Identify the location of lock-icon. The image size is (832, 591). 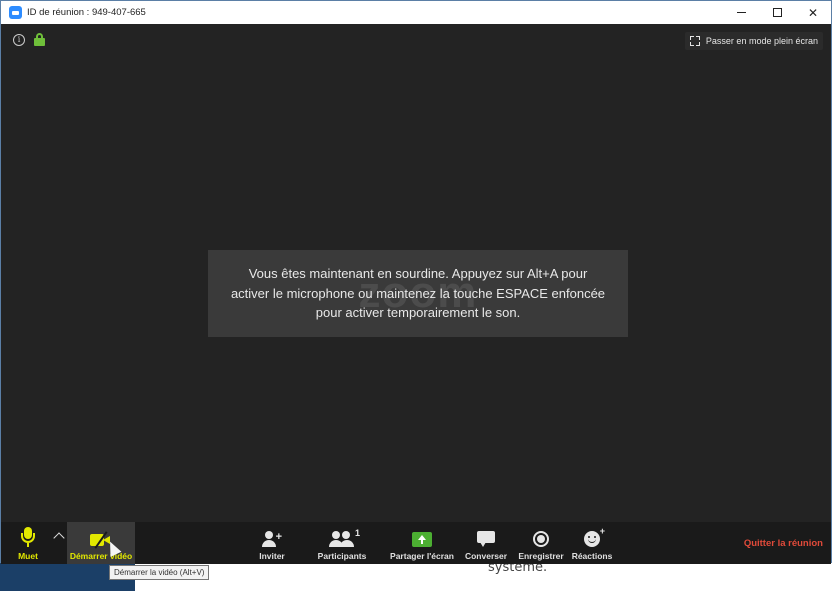
(39, 39).